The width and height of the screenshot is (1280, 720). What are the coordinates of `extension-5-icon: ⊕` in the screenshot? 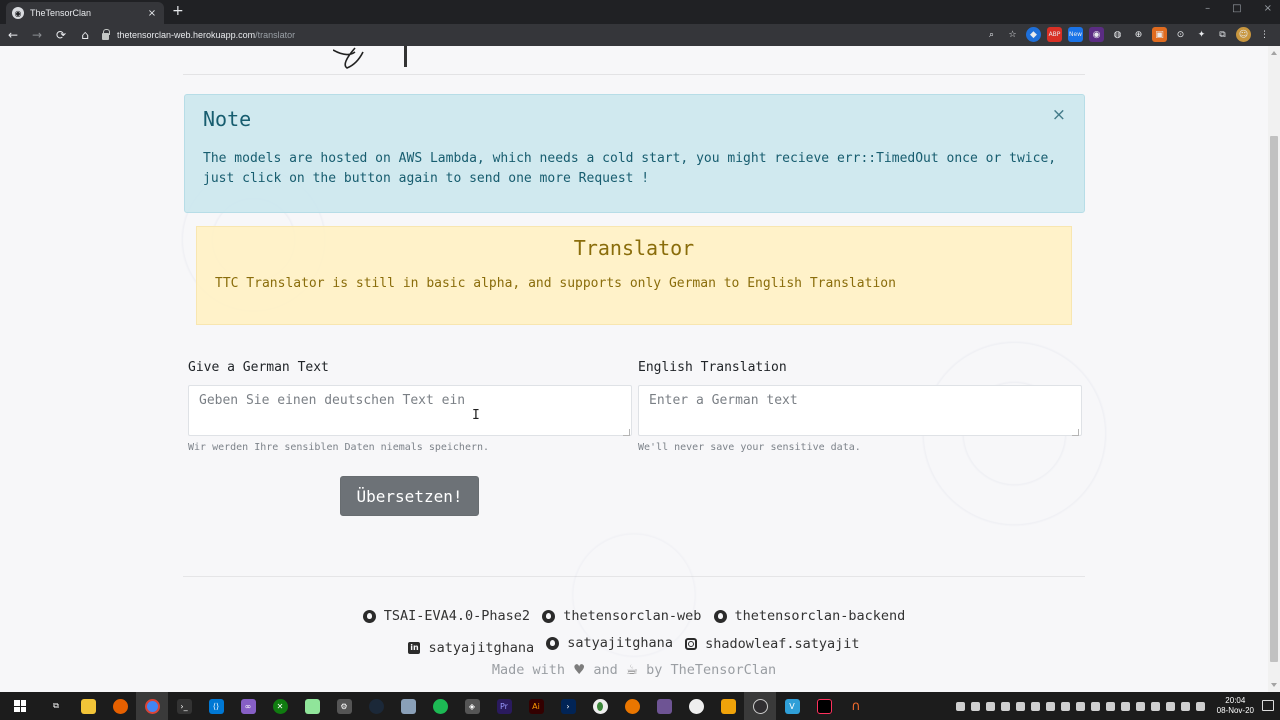 It's located at (1138, 34).